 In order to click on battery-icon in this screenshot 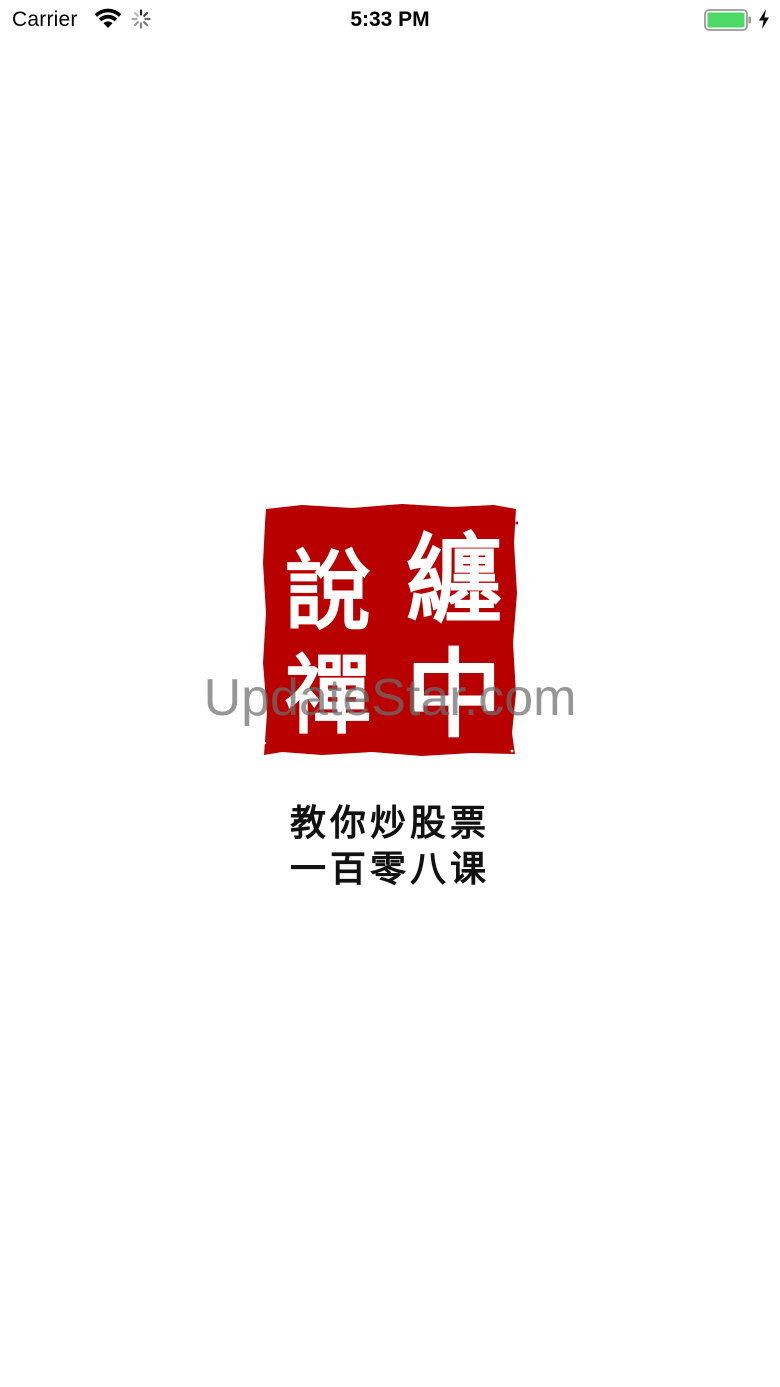, I will do `click(728, 20)`.